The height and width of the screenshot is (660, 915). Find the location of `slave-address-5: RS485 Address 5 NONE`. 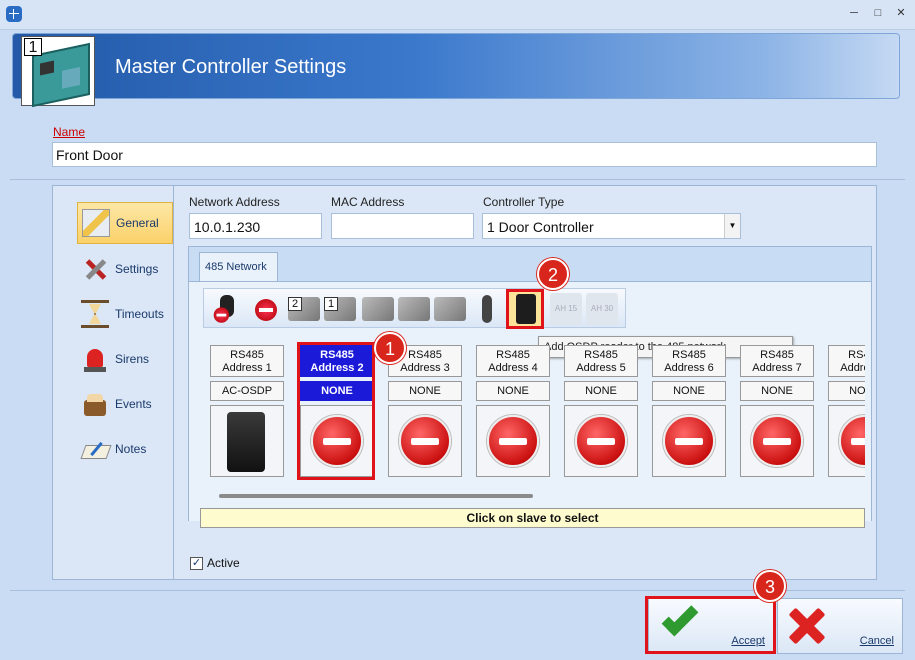

slave-address-5: RS485 Address 5 NONE is located at coordinates (601, 411).